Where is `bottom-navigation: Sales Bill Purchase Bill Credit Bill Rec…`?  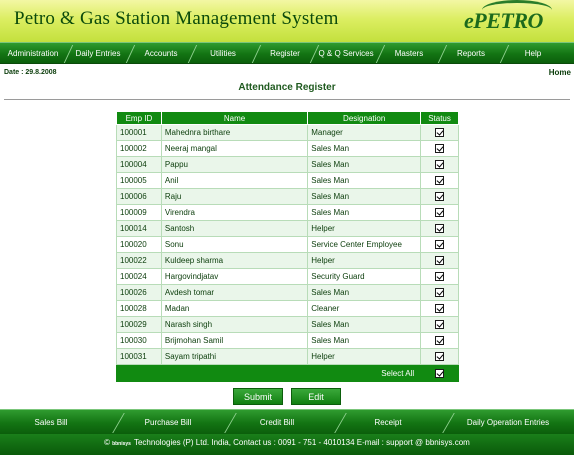
bottom-navigation: Sales Bill Purchase Bill Credit Bill Rec… is located at coordinates (287, 421).